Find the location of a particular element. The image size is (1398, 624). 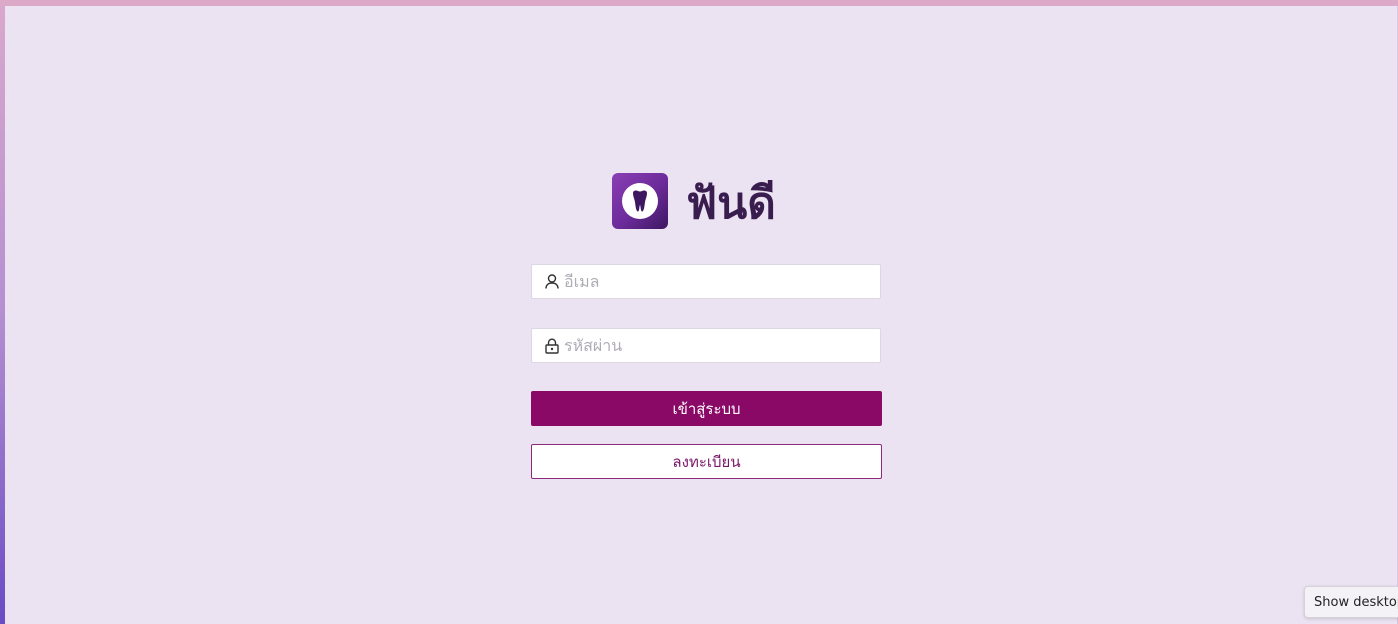

email-input is located at coordinates (722, 281).